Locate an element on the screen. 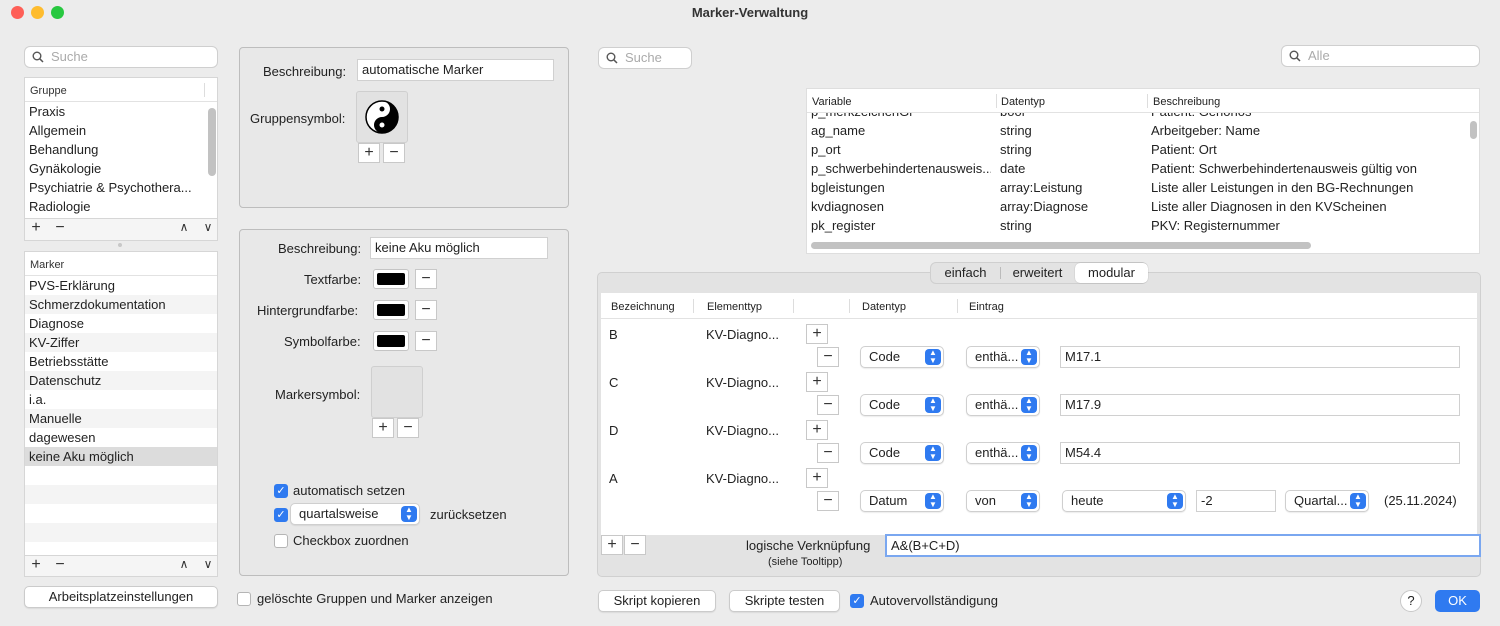 This screenshot has height=626, width=1500. condition-value-field: M17.9 is located at coordinates (1260, 405).